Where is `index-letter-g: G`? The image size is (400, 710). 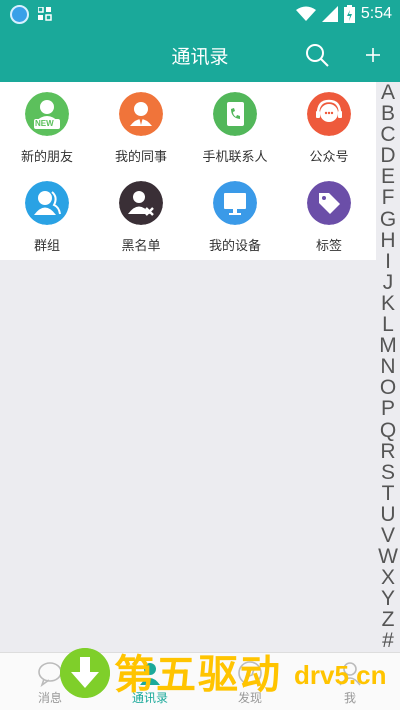
index-letter-g: G is located at coordinates (388, 218).